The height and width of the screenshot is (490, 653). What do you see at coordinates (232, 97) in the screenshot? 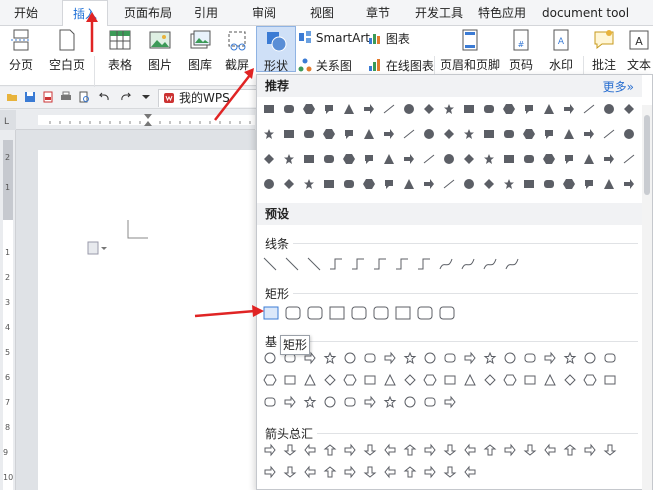
I see `red-arrow-to-shapes` at bounding box center [232, 97].